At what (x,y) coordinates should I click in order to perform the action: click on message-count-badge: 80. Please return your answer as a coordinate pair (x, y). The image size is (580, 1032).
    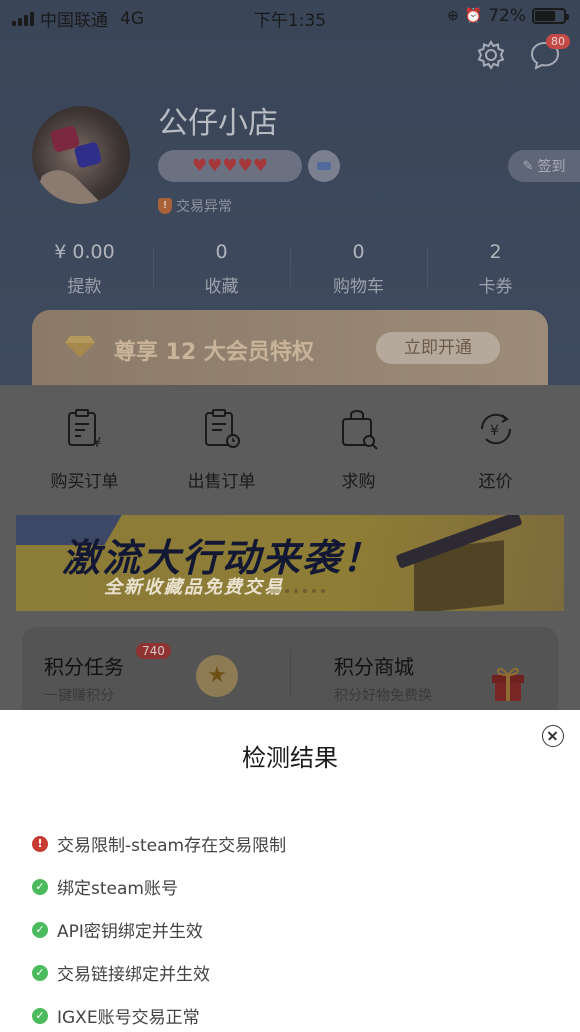
    Looking at the image, I should click on (558, 41).